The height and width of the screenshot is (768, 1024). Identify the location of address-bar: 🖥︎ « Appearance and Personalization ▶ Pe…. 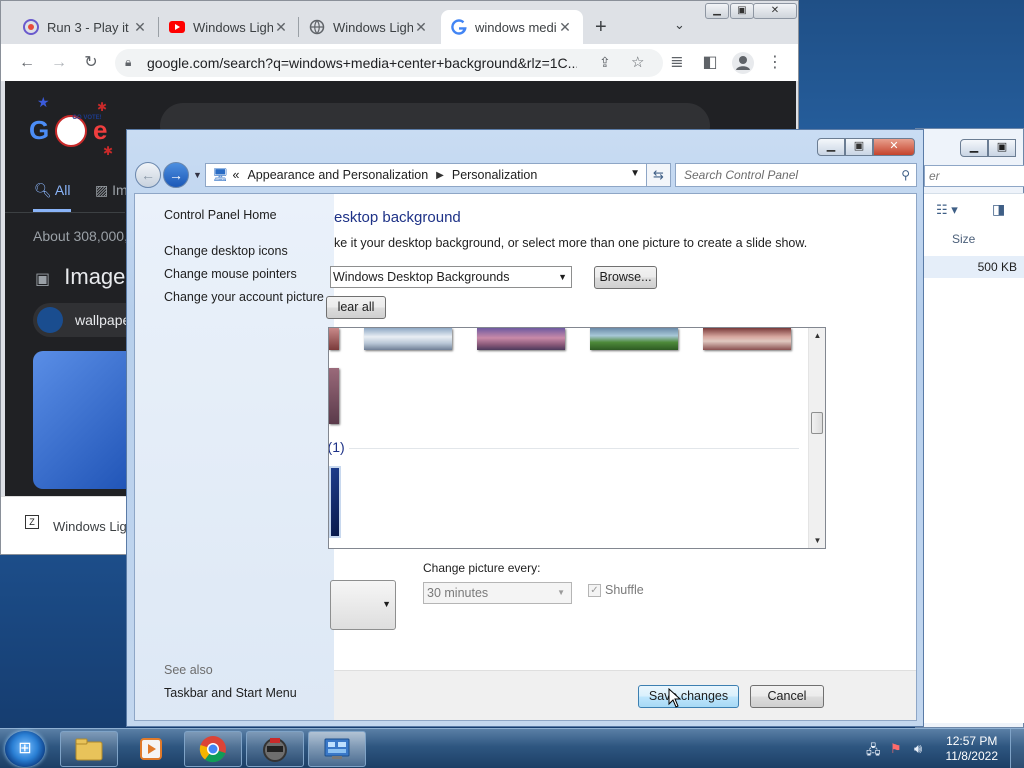
(426, 175).